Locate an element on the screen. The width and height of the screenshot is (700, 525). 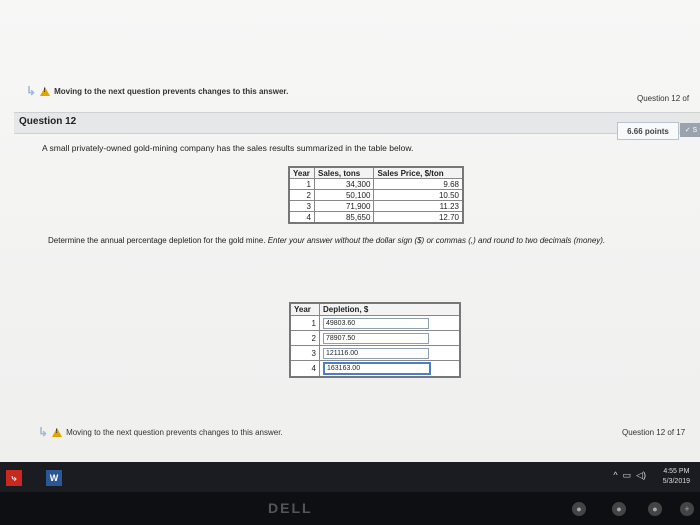
table-row: 4 is located at coordinates (375, 369).